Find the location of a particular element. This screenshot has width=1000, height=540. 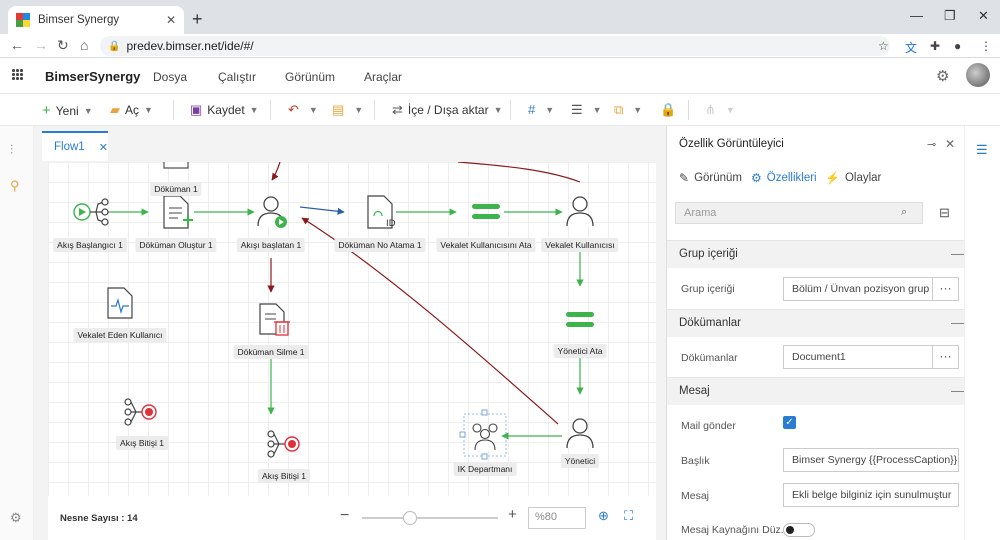

message-source-toggle is located at coordinates (799, 530).